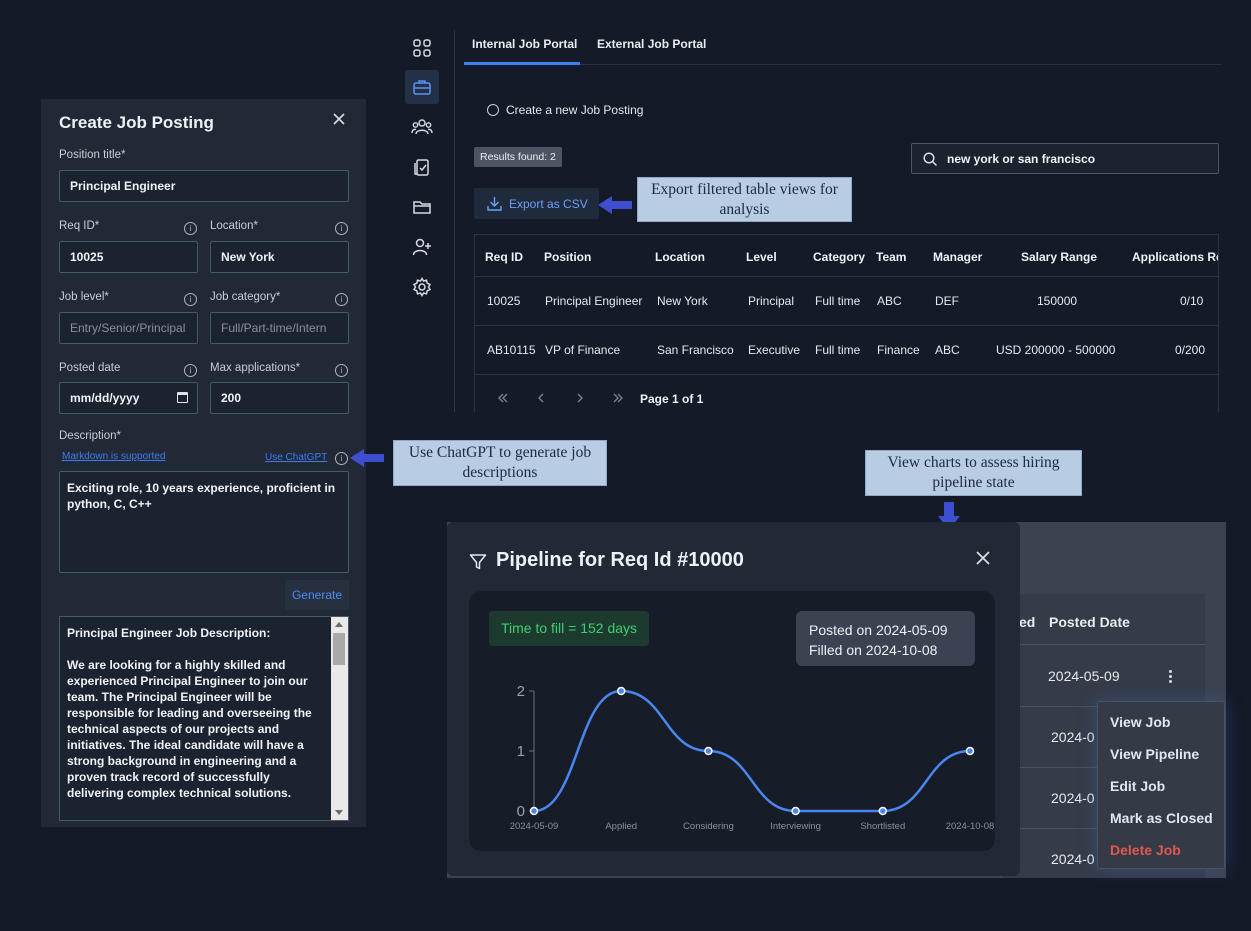  Describe the element at coordinates (279, 398) in the screenshot. I see `max-applications-input: 200` at that location.